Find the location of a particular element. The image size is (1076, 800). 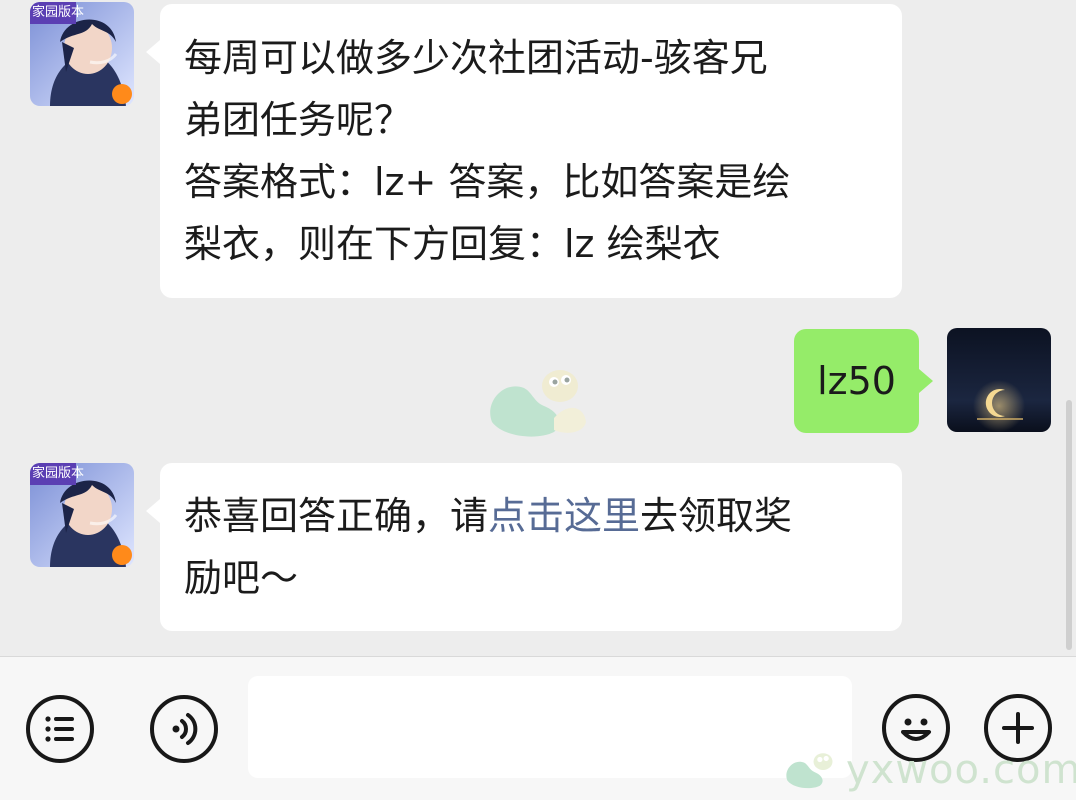

menu-button is located at coordinates (60, 729).